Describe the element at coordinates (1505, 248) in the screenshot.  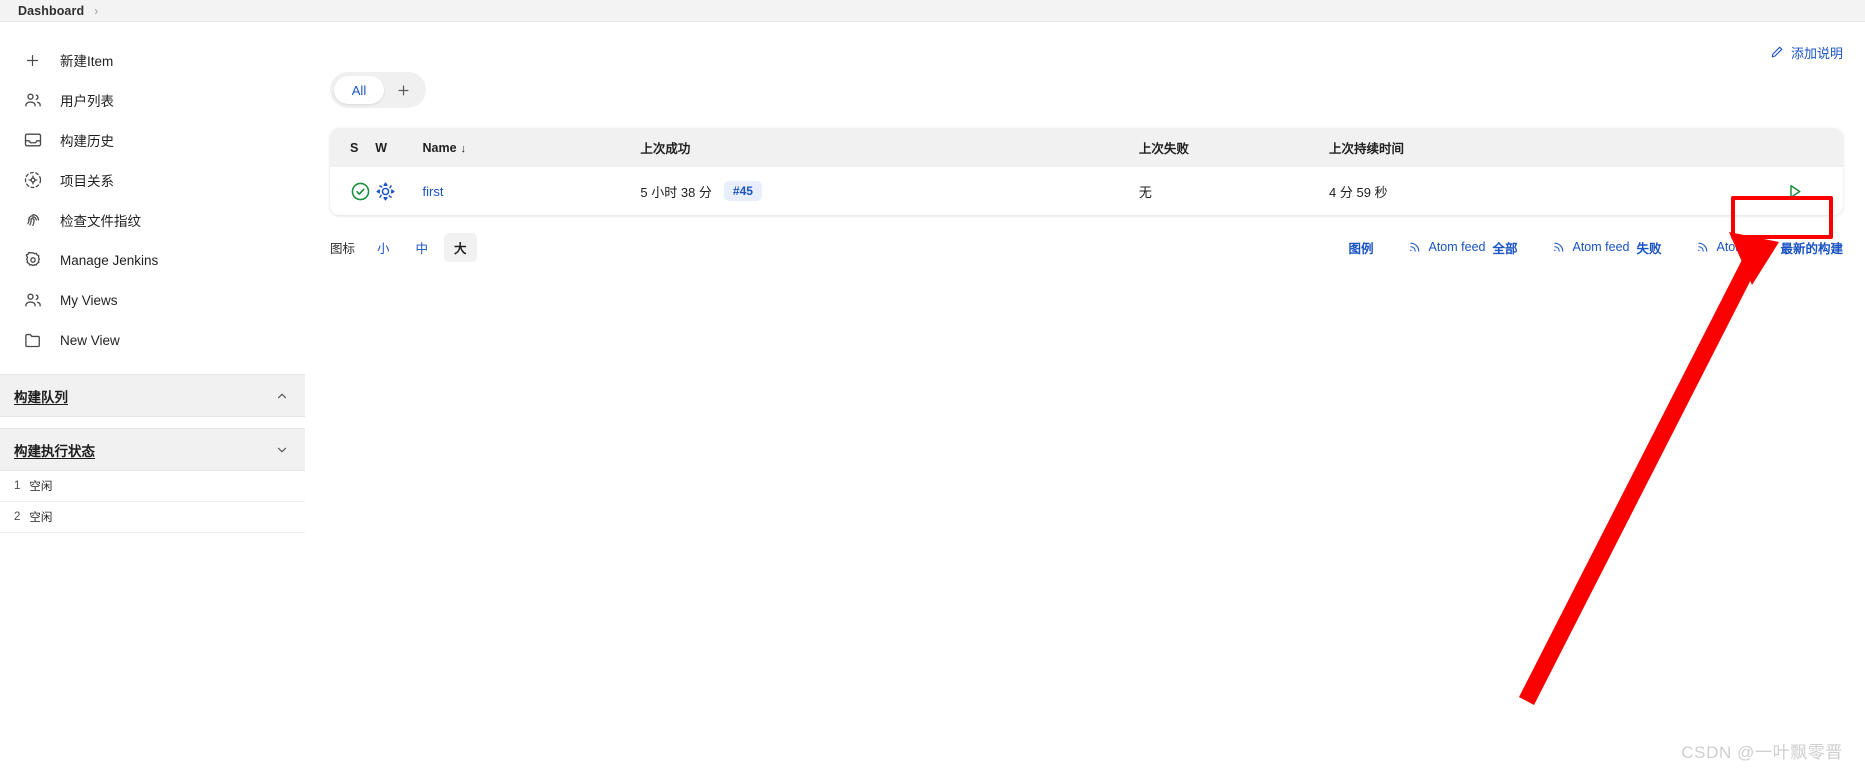
I see `atom-feed-scope: 全部` at that location.